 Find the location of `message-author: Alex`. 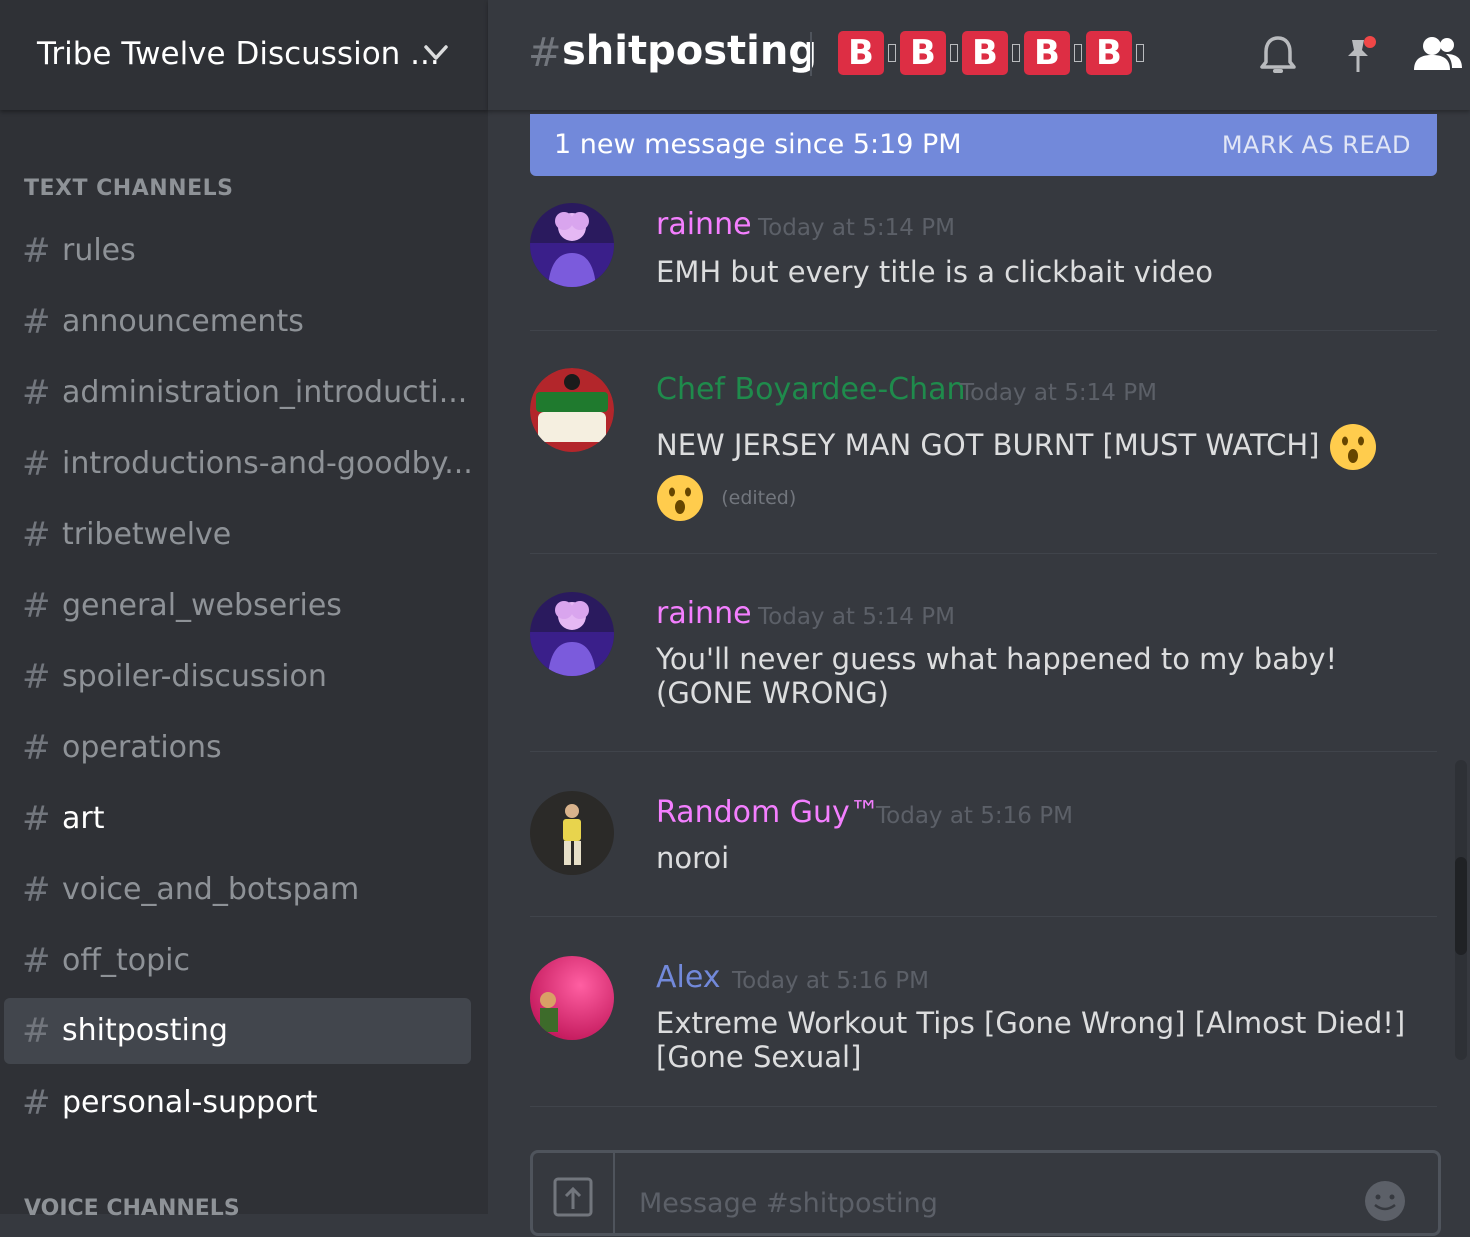

message-author: Alex is located at coordinates (688, 977).